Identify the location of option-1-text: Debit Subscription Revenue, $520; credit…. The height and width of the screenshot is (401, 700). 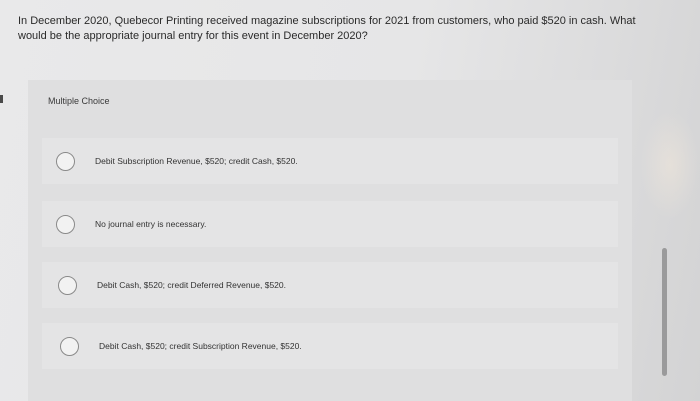
(196, 161).